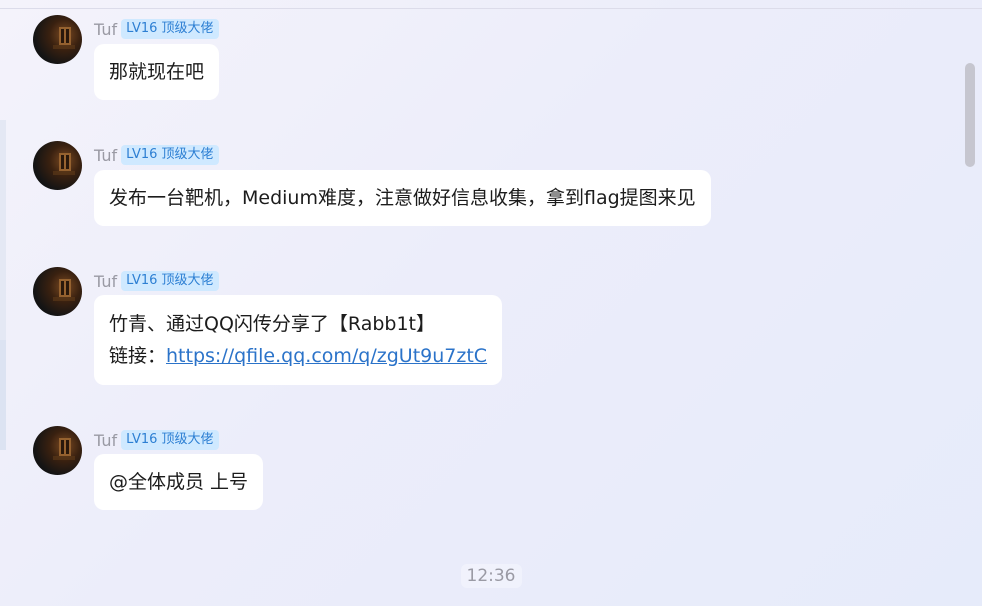 This screenshot has width=982, height=606. What do you see at coordinates (272, 324) in the screenshot?
I see `message-text: 竹青、通过QQ闪传分享了【Rabb1t】` at bounding box center [272, 324].